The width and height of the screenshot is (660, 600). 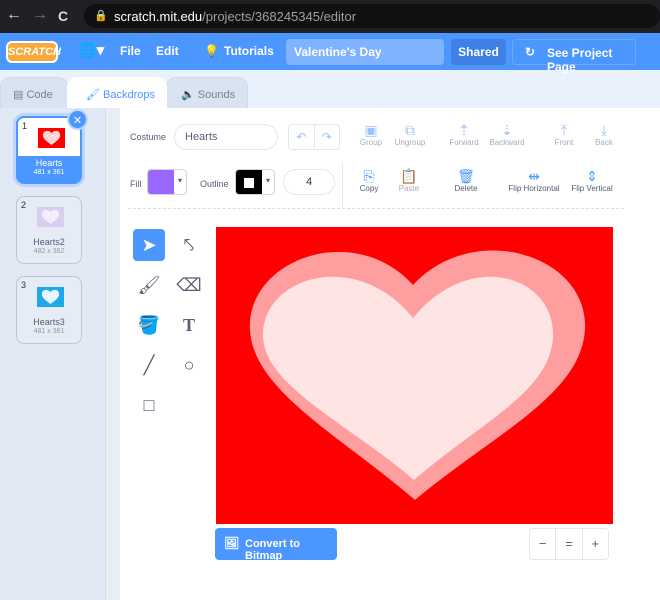 What do you see at coordinates (63, 16) in the screenshot?
I see `reload-icon: C` at bounding box center [63, 16].